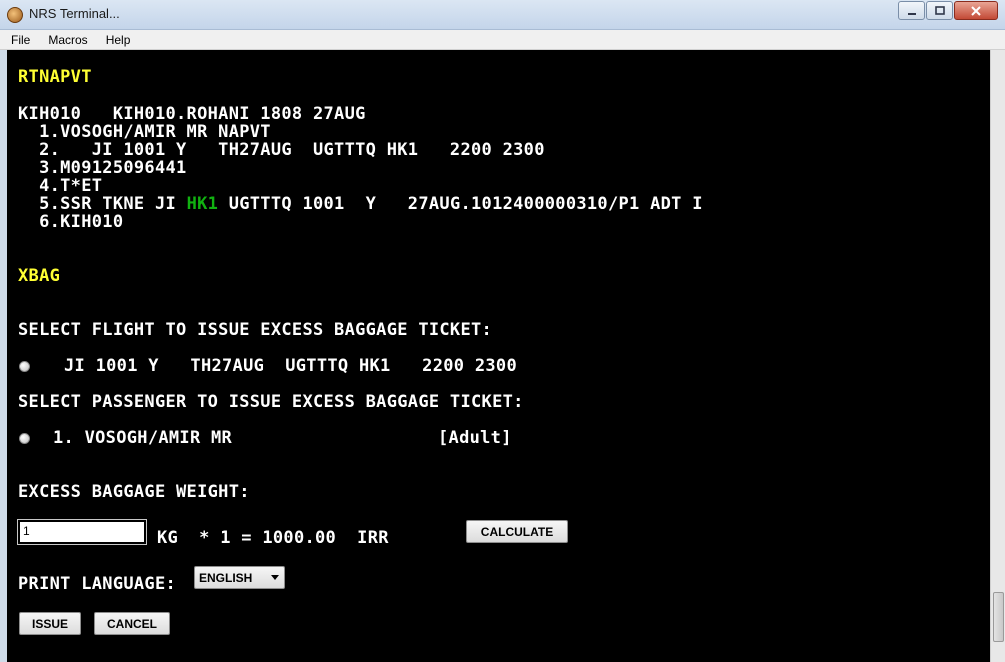 The width and height of the screenshot is (1005, 662). What do you see at coordinates (911, 10) in the screenshot?
I see `minimize-button` at bounding box center [911, 10].